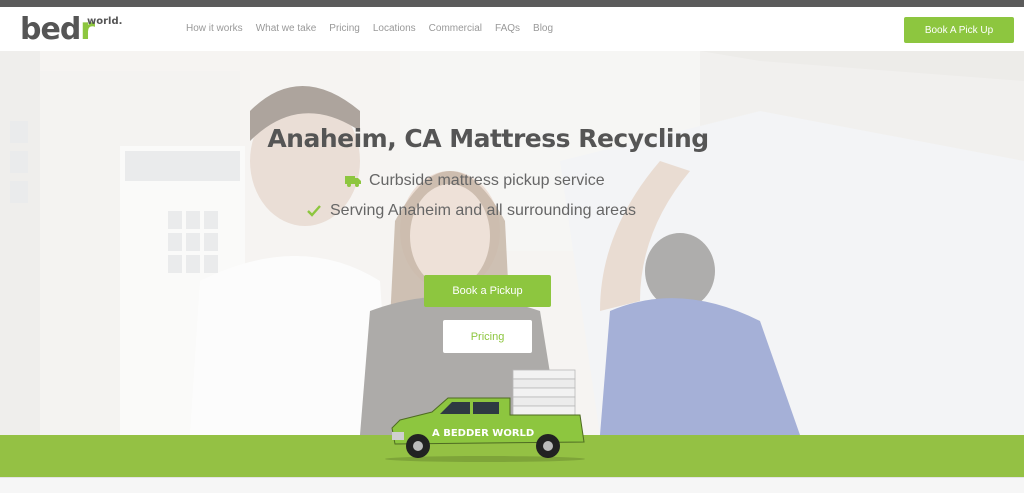 This screenshot has width=1024, height=493. I want to click on nav-link-faqs: FAQs, so click(507, 28).